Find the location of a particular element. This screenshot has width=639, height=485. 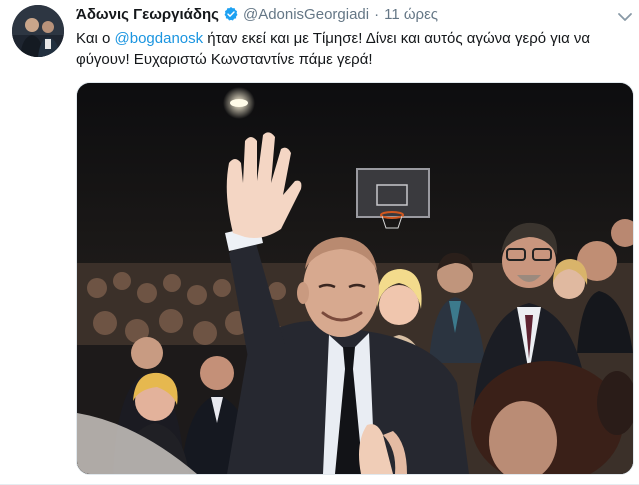

display-name: Άδωνις Γεωργιάδης is located at coordinates (147, 14).